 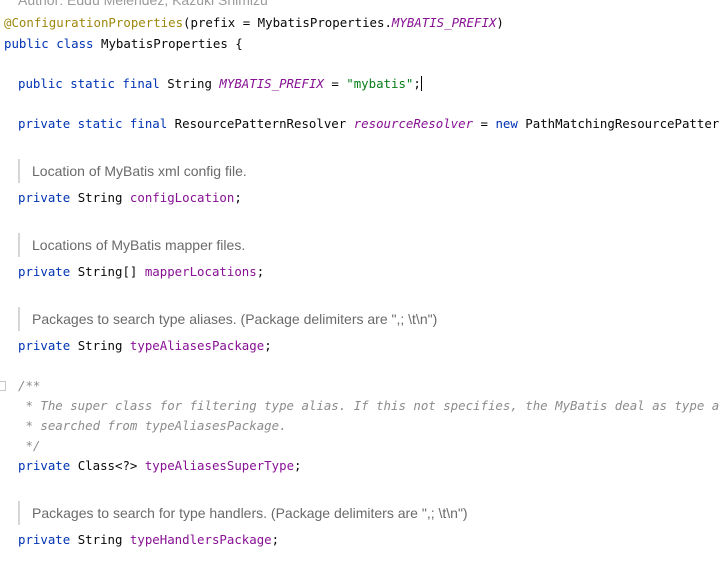 What do you see at coordinates (275, 539) in the screenshot?
I see `handlers-end: ;` at bounding box center [275, 539].